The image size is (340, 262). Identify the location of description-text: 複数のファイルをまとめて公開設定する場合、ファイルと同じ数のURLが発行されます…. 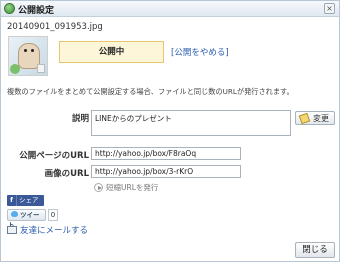
(150, 91).